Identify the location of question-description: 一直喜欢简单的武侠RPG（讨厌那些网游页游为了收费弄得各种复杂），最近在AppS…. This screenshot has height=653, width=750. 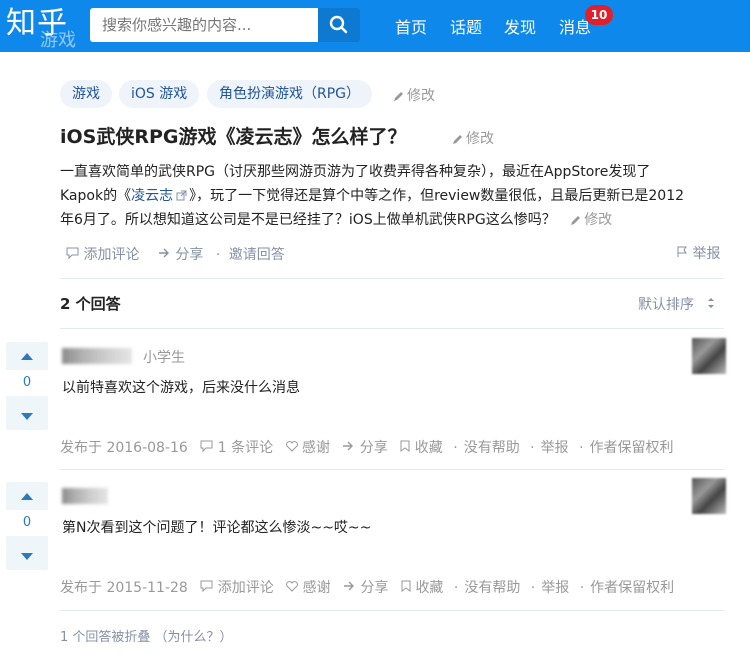
(372, 196).